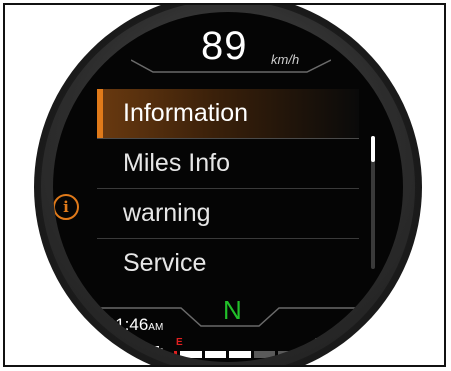 This screenshot has height=371, width=451. Describe the element at coordinates (175, 354) in the screenshot. I see `fuel-low-marker` at that location.